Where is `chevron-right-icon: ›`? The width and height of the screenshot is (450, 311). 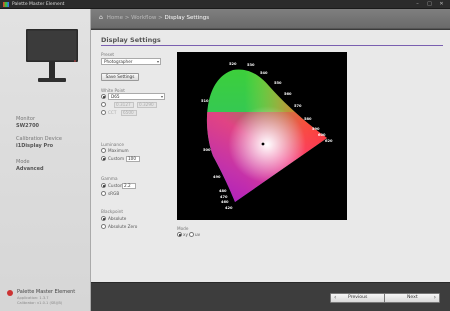 chevron-right-icon: › is located at coordinates (434, 297).